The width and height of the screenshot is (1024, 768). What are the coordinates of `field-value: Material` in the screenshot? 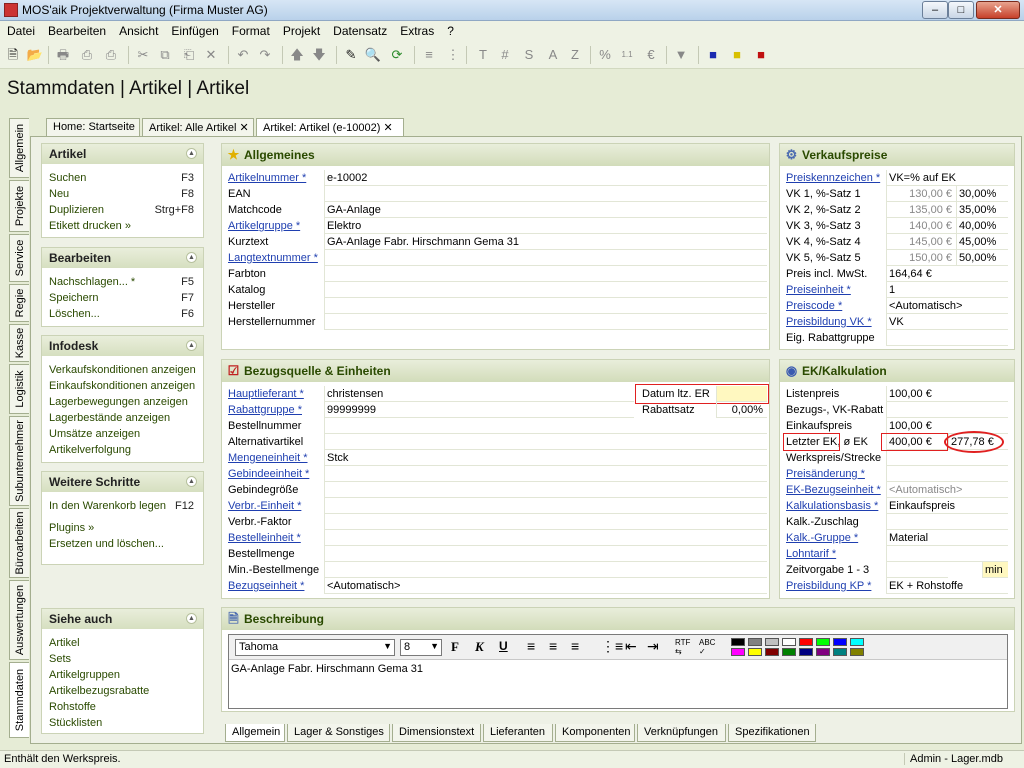 It's located at (947, 538).